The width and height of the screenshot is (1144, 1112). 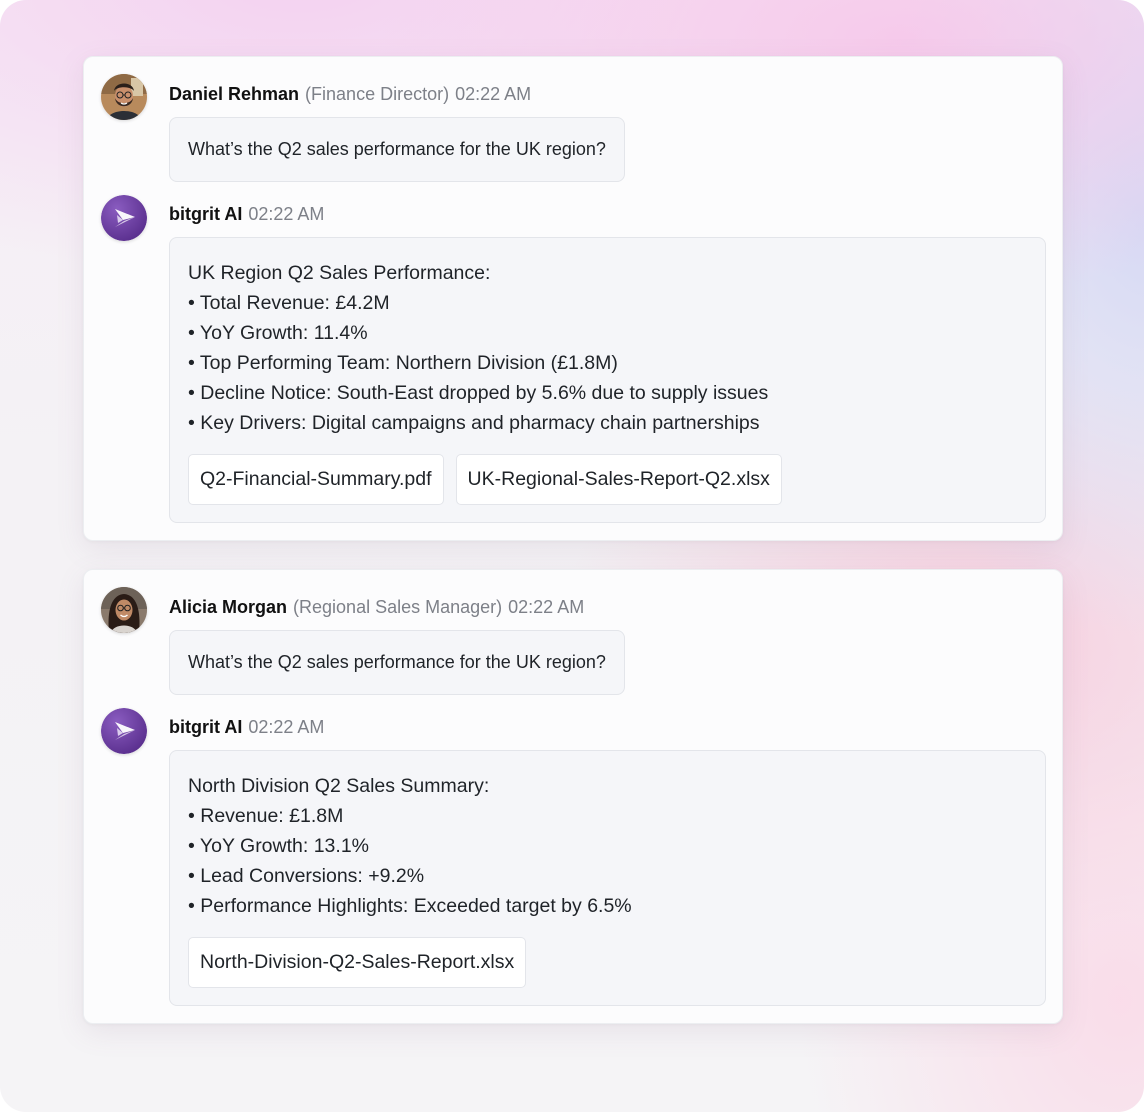 I want to click on user-role: (Regional Sales Manager), so click(x=398, y=607).